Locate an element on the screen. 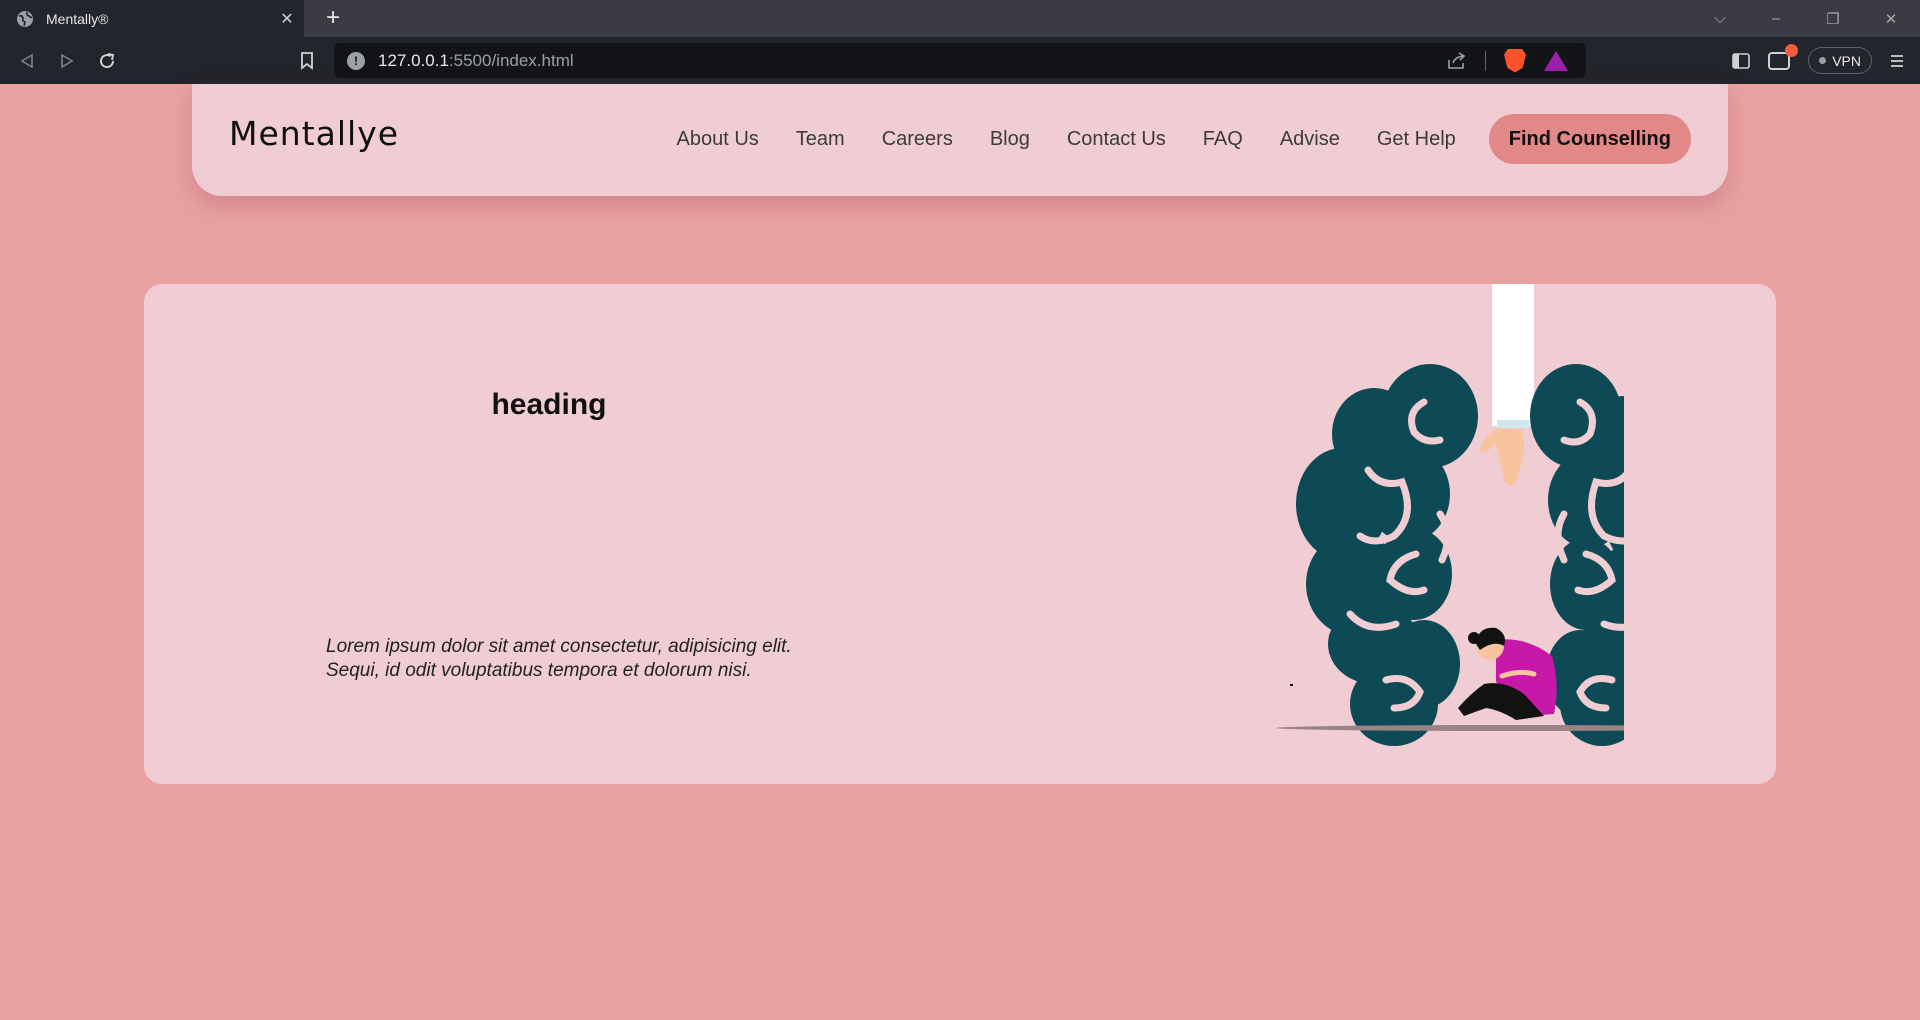 This screenshot has height=1020, width=1920. vpn-button: VPN is located at coordinates (1840, 60).